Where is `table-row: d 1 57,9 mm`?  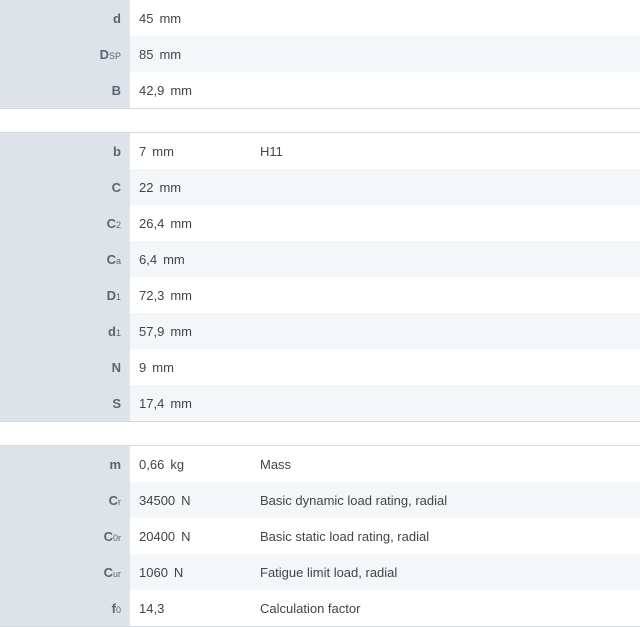
table-row: d 1 57,9 mm is located at coordinates (320, 331).